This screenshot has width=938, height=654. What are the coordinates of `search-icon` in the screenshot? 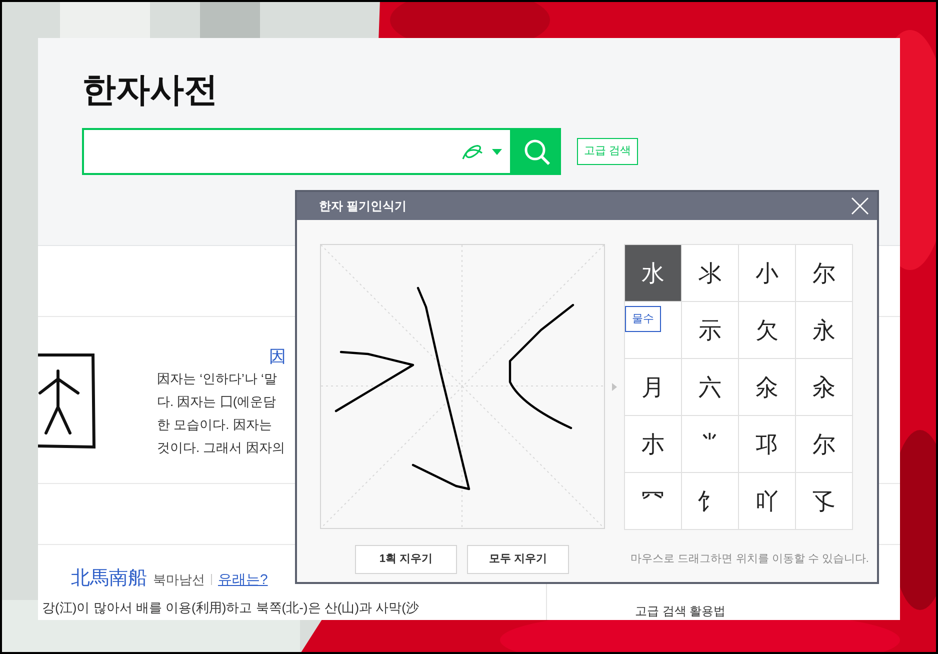 It's located at (536, 152).